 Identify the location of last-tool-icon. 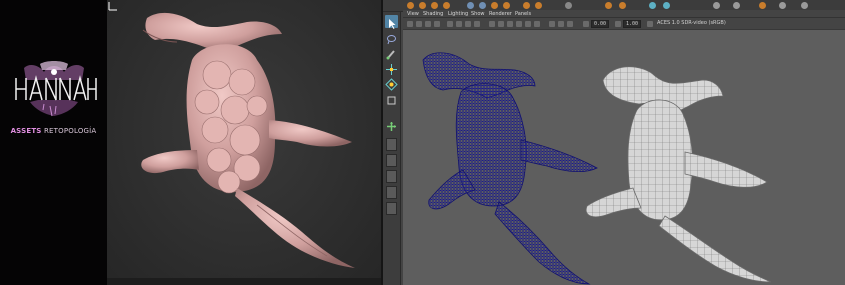
(391, 126).